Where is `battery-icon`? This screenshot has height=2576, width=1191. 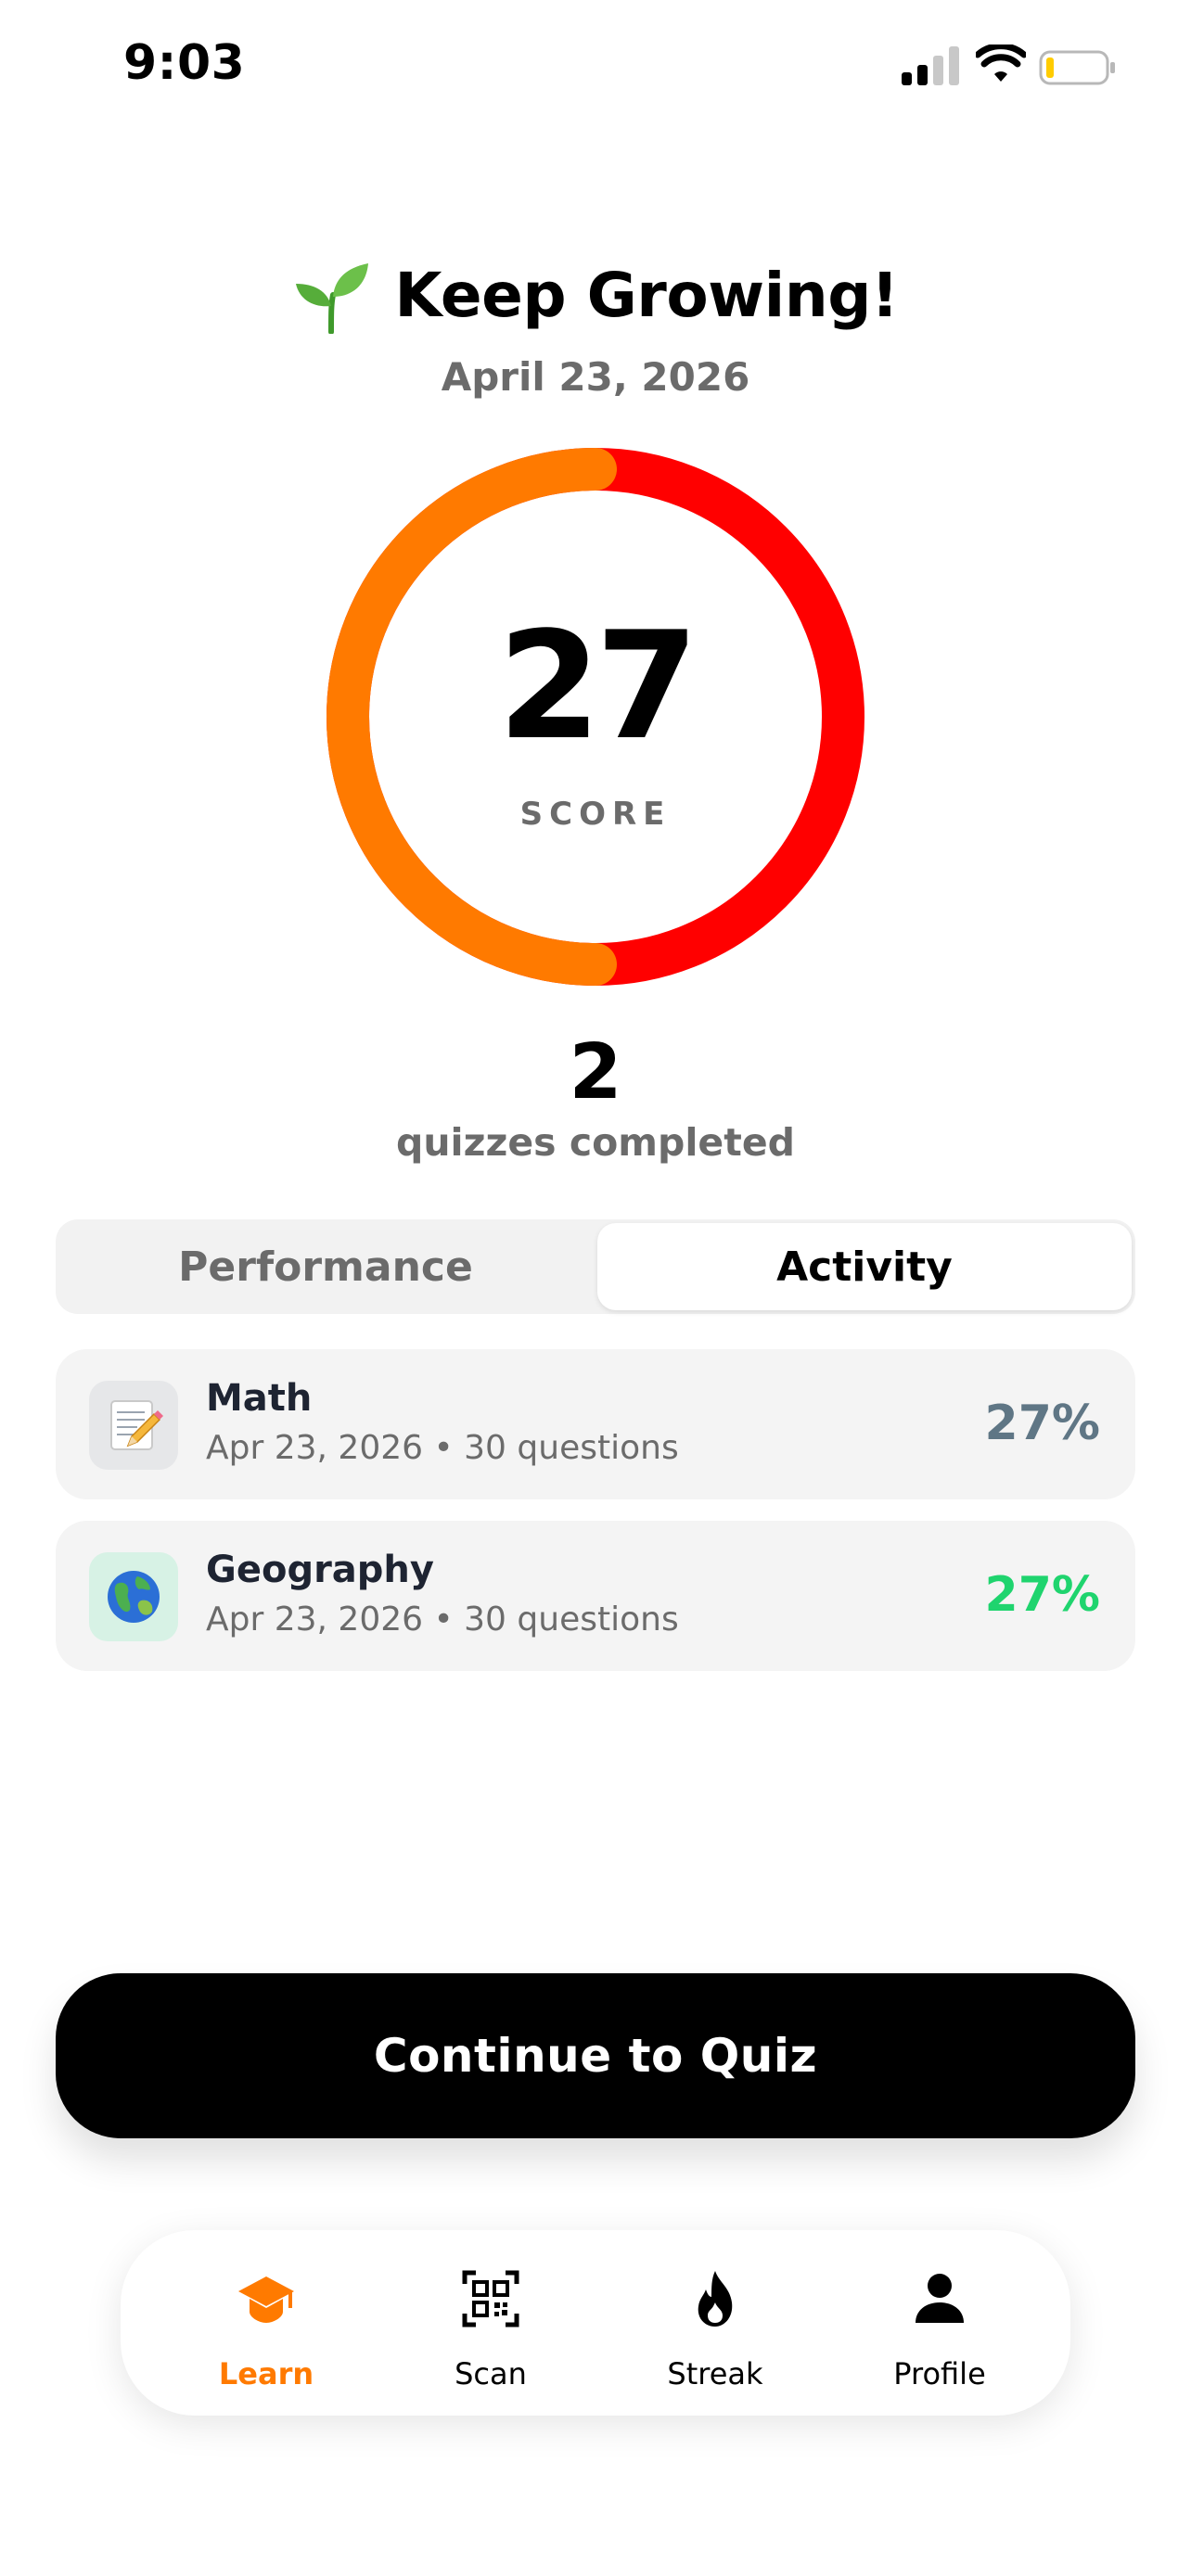 battery-icon is located at coordinates (1077, 67).